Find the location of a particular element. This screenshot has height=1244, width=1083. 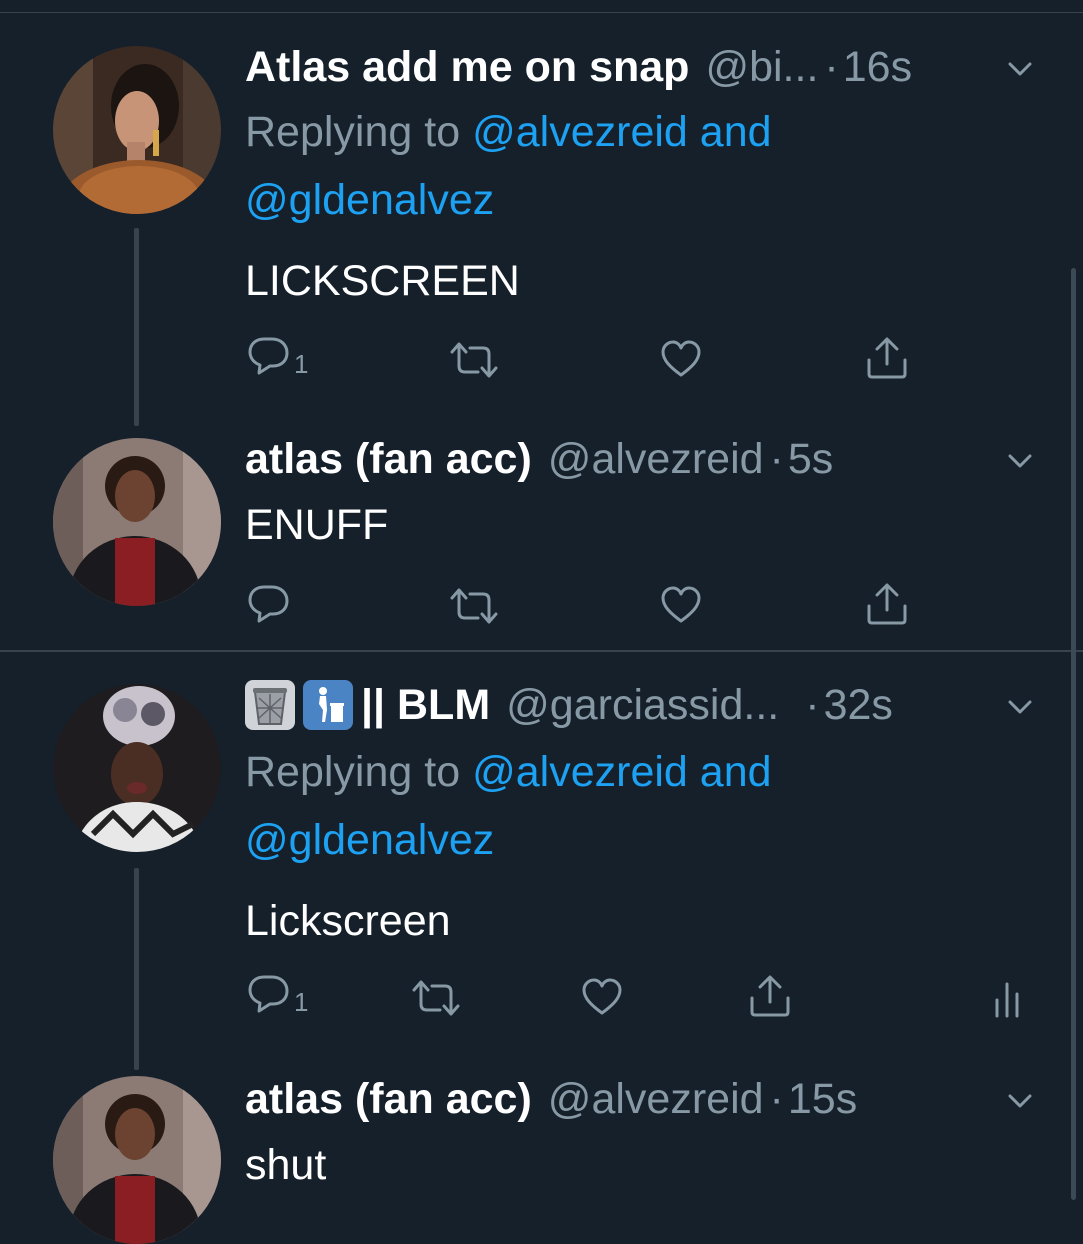

timestamp: 15s is located at coordinates (822, 1099).